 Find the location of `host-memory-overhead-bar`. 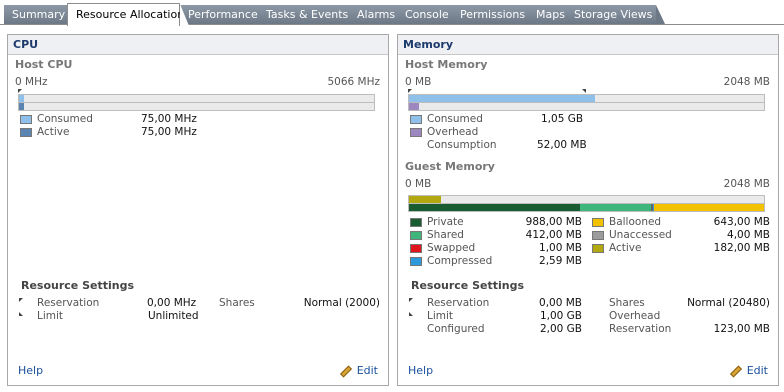

host-memory-overhead-bar is located at coordinates (586, 106).